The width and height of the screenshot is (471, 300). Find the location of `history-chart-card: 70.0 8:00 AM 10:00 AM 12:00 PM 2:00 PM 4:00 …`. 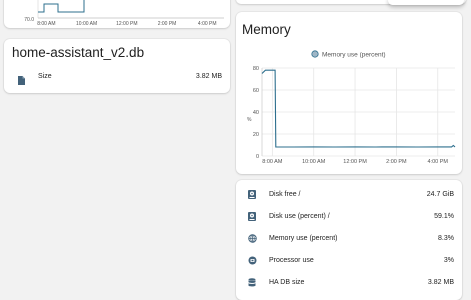

history-chart-card: 70.0 8:00 AM 10:00 AM 12:00 PM 2:00 PM 4:00 … is located at coordinates (117, 14).